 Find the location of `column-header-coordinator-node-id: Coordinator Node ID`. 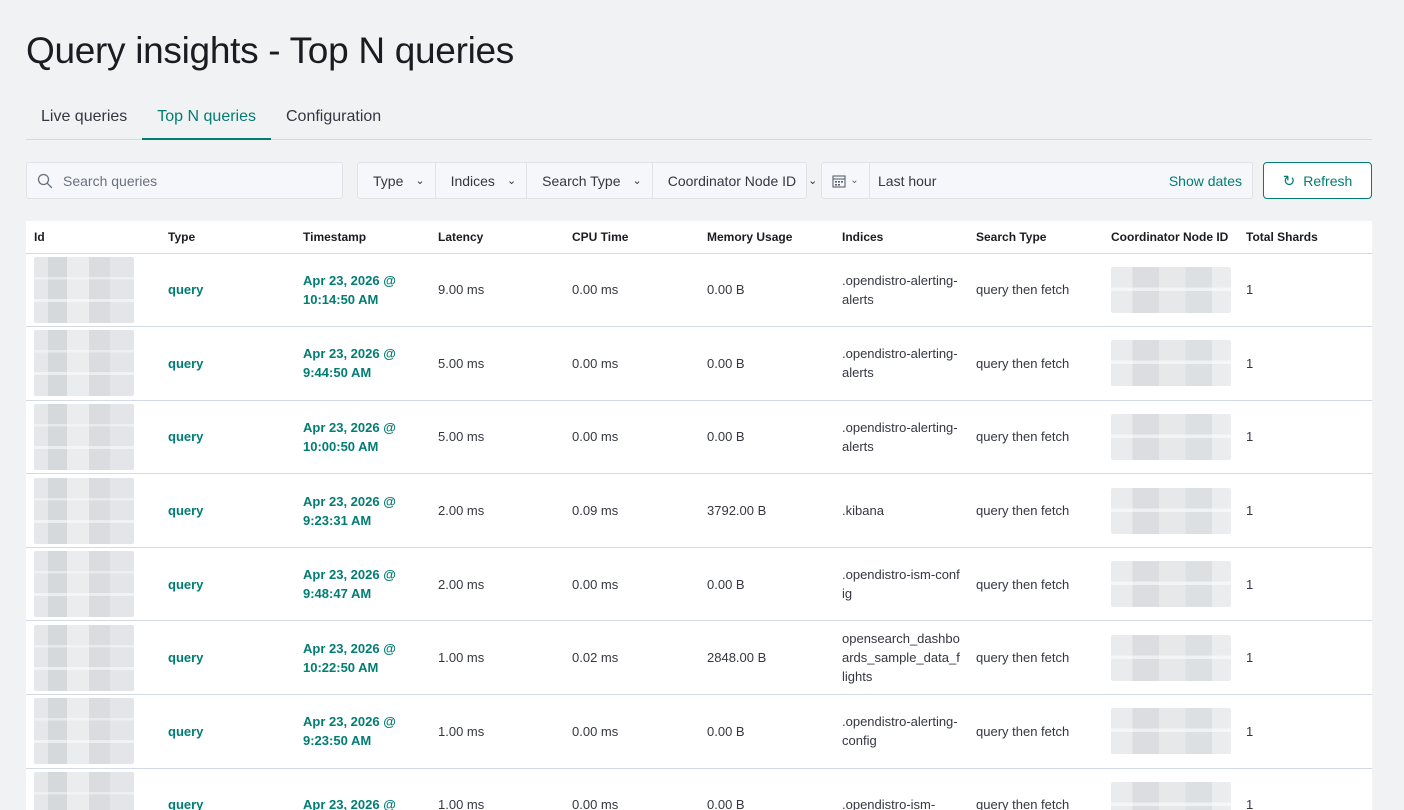

column-header-coordinator-node-id: Coordinator Node ID is located at coordinates (1170, 237).